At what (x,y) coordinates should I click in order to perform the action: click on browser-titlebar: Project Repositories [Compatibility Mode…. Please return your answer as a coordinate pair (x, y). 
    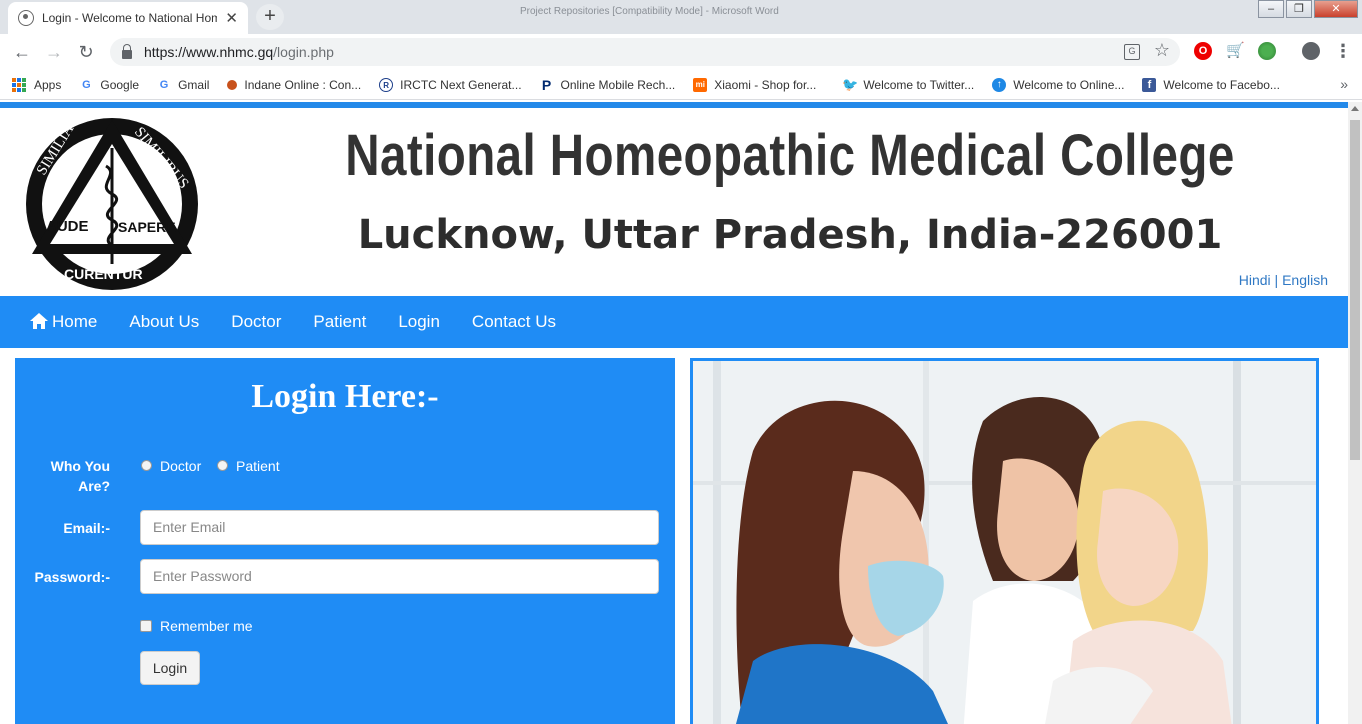
    Looking at the image, I should click on (681, 17).